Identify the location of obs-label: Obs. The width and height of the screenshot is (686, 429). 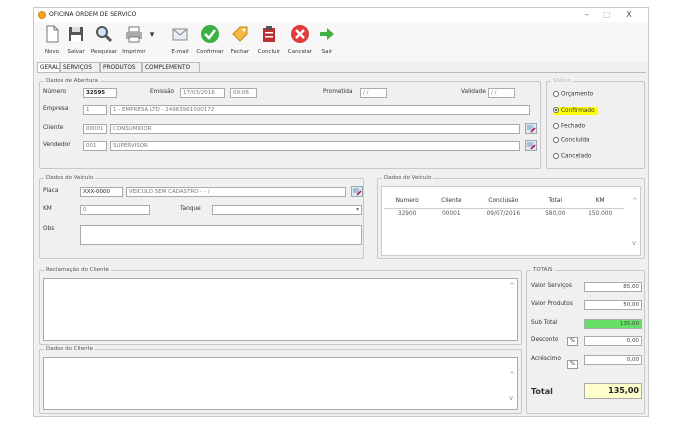
(49, 229).